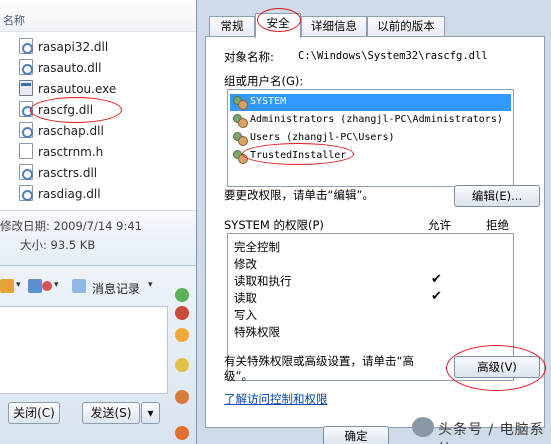 The width and height of the screenshot is (551, 444). Describe the element at coordinates (370, 156) in the screenshot. I see `user-item-trustedinstaller: TrustedInstaller` at that location.